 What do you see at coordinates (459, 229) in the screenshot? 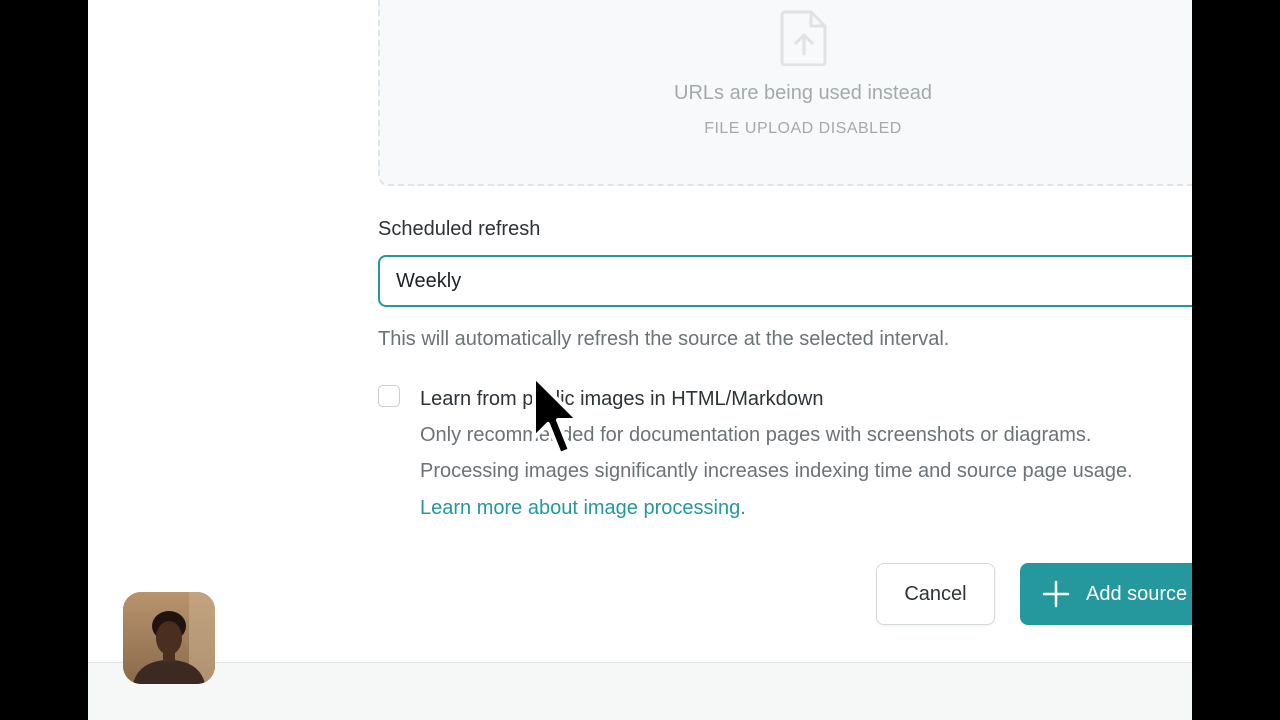
I see `scheduled-refresh-label: Scheduled refresh` at bounding box center [459, 229].